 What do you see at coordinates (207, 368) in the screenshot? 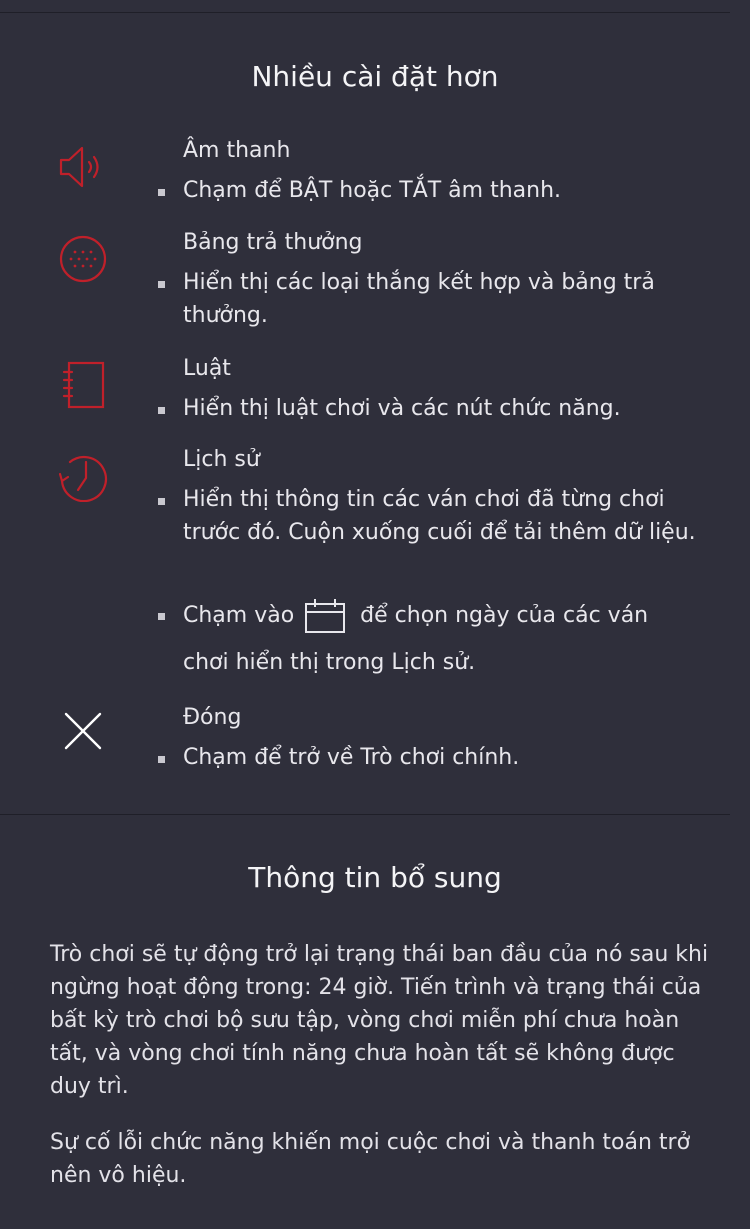
I see `rules-label: Luật` at bounding box center [207, 368].